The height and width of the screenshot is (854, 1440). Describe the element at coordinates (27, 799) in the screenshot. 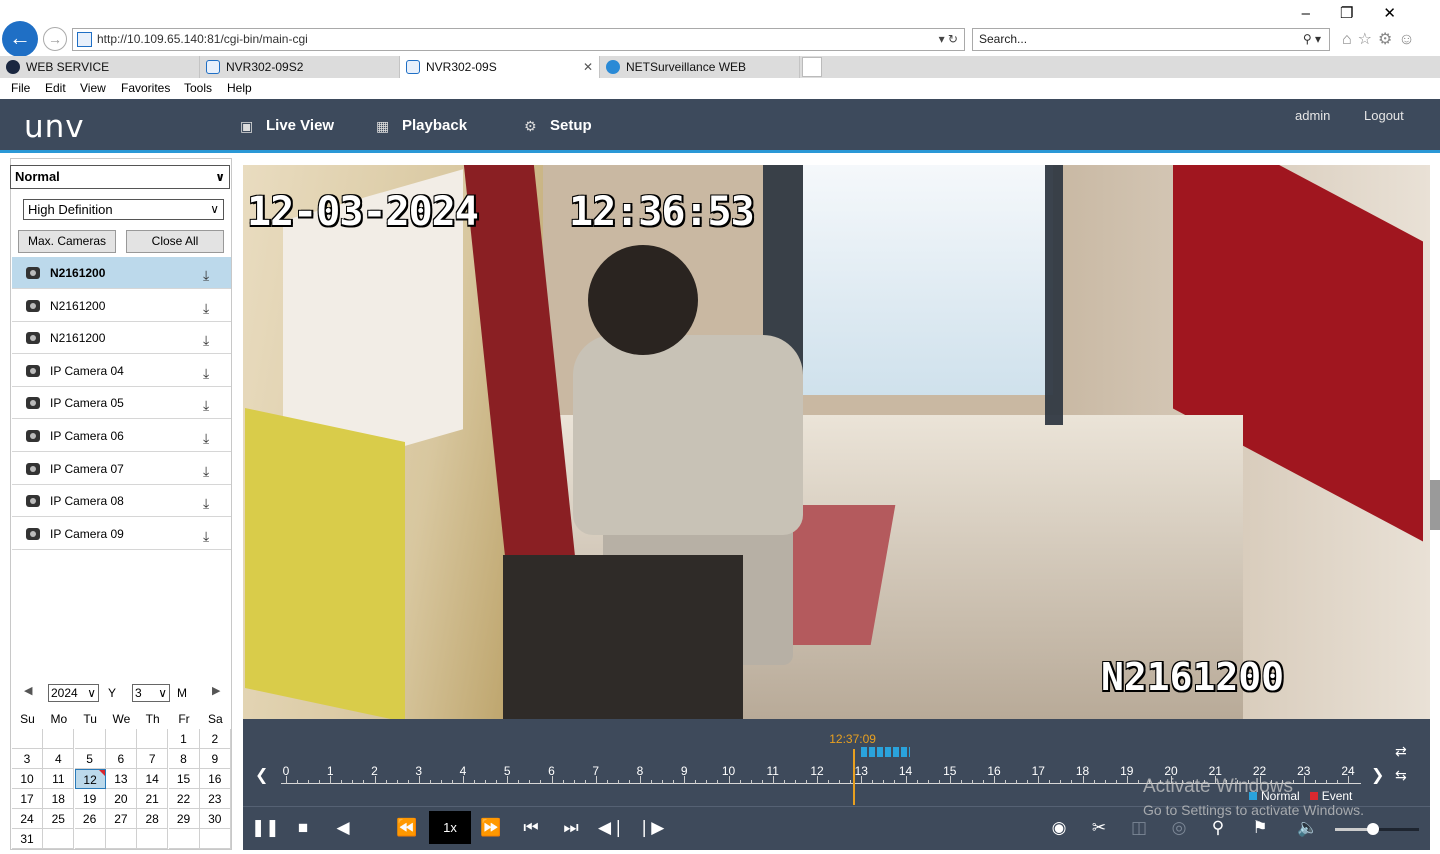

I see `calendar-day: 17` at that location.